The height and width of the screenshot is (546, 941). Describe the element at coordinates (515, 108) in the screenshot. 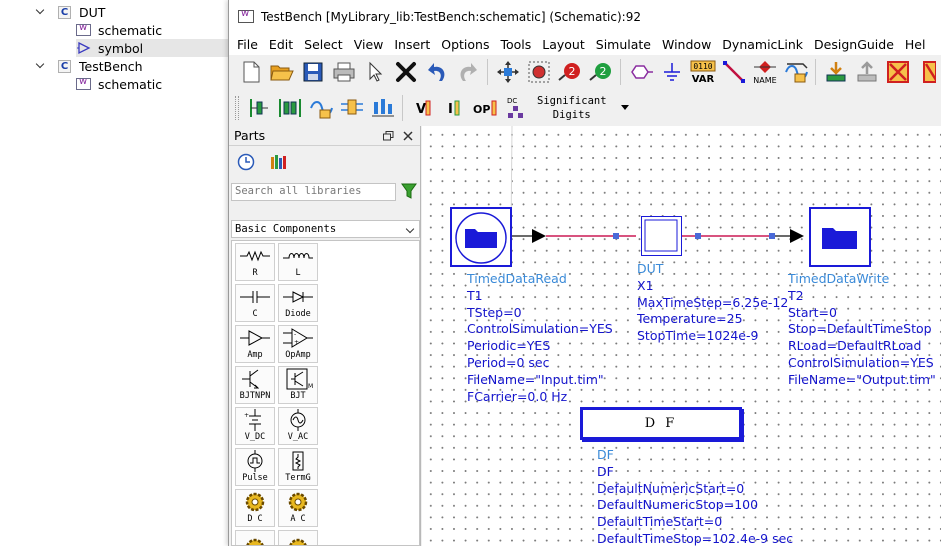

I see `dc-annotation-icon: DC` at that location.